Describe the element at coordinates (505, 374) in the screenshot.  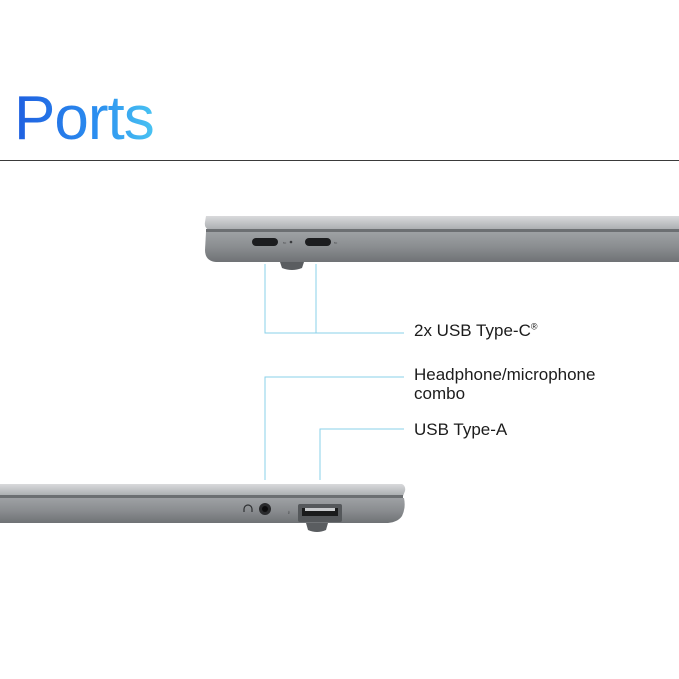
I see `label-headphone-line1: Headphone/microphone` at that location.